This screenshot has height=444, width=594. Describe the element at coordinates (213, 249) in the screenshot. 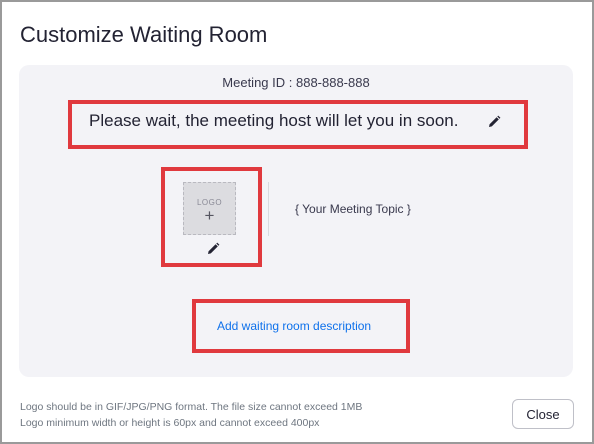

I see `edit-logo-pencil-icon` at that location.